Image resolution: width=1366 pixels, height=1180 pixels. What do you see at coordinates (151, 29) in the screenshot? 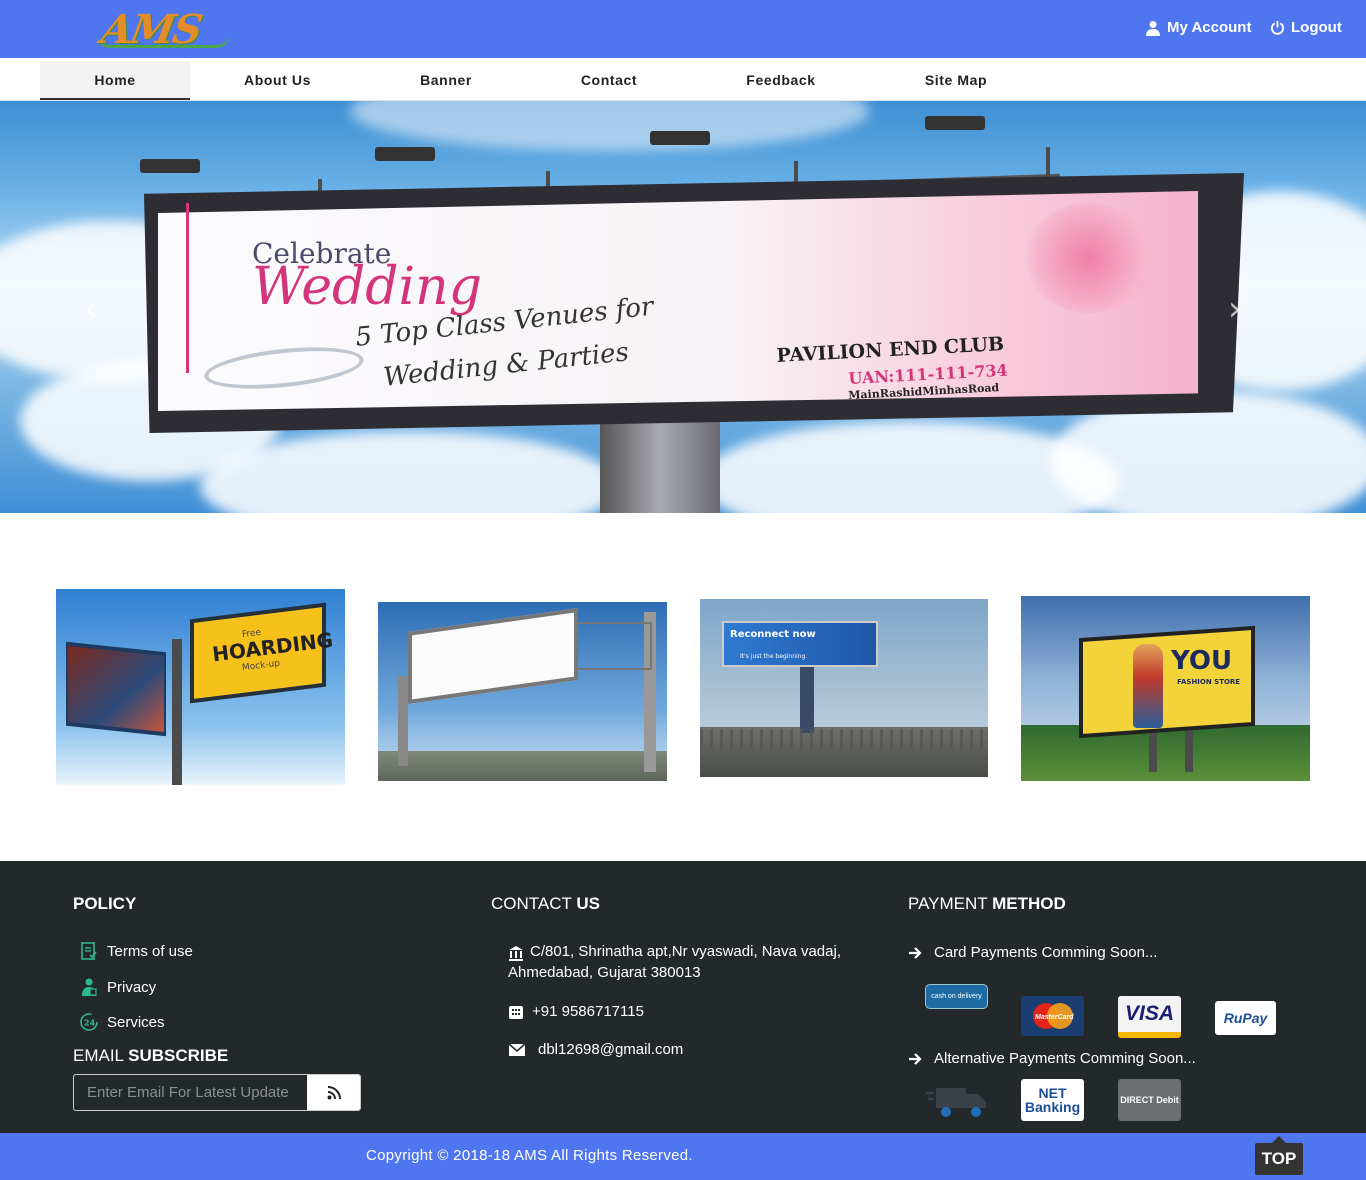
I see `logo-text: AMS` at bounding box center [151, 29].